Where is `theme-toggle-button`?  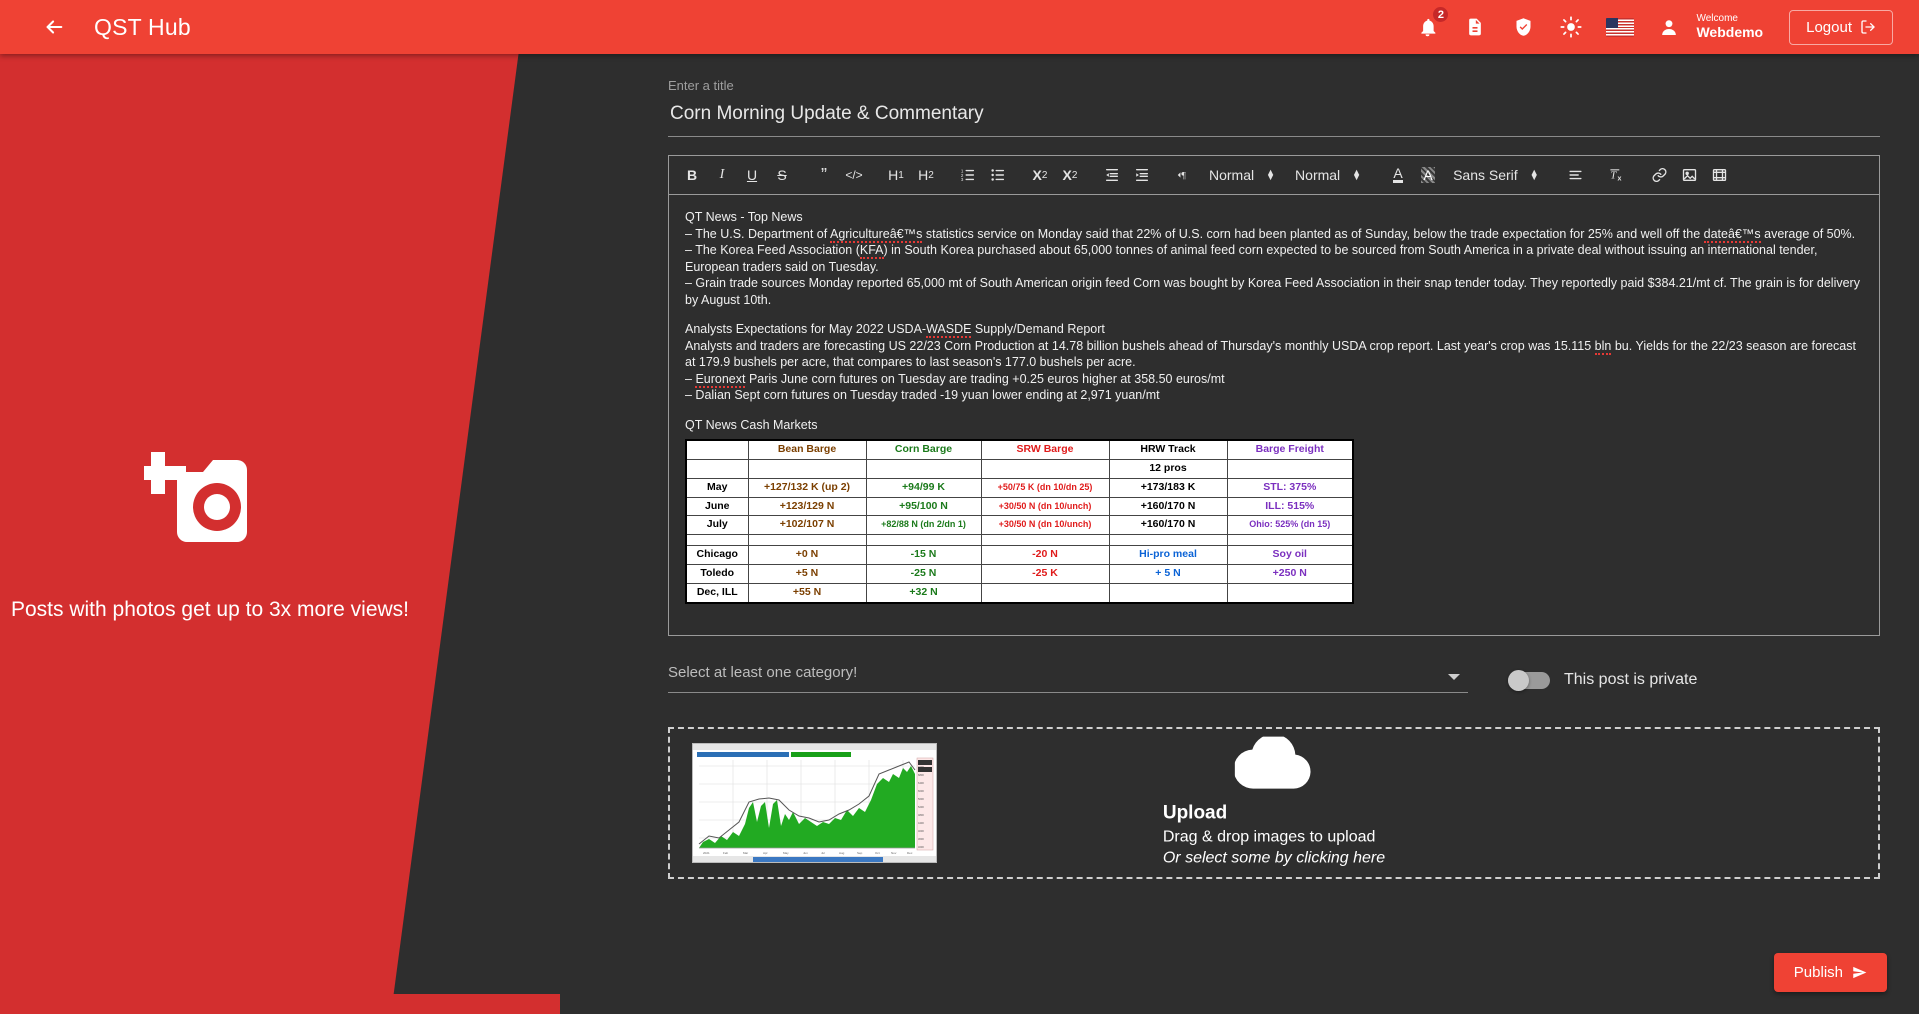
theme-toggle-button is located at coordinates (1571, 27).